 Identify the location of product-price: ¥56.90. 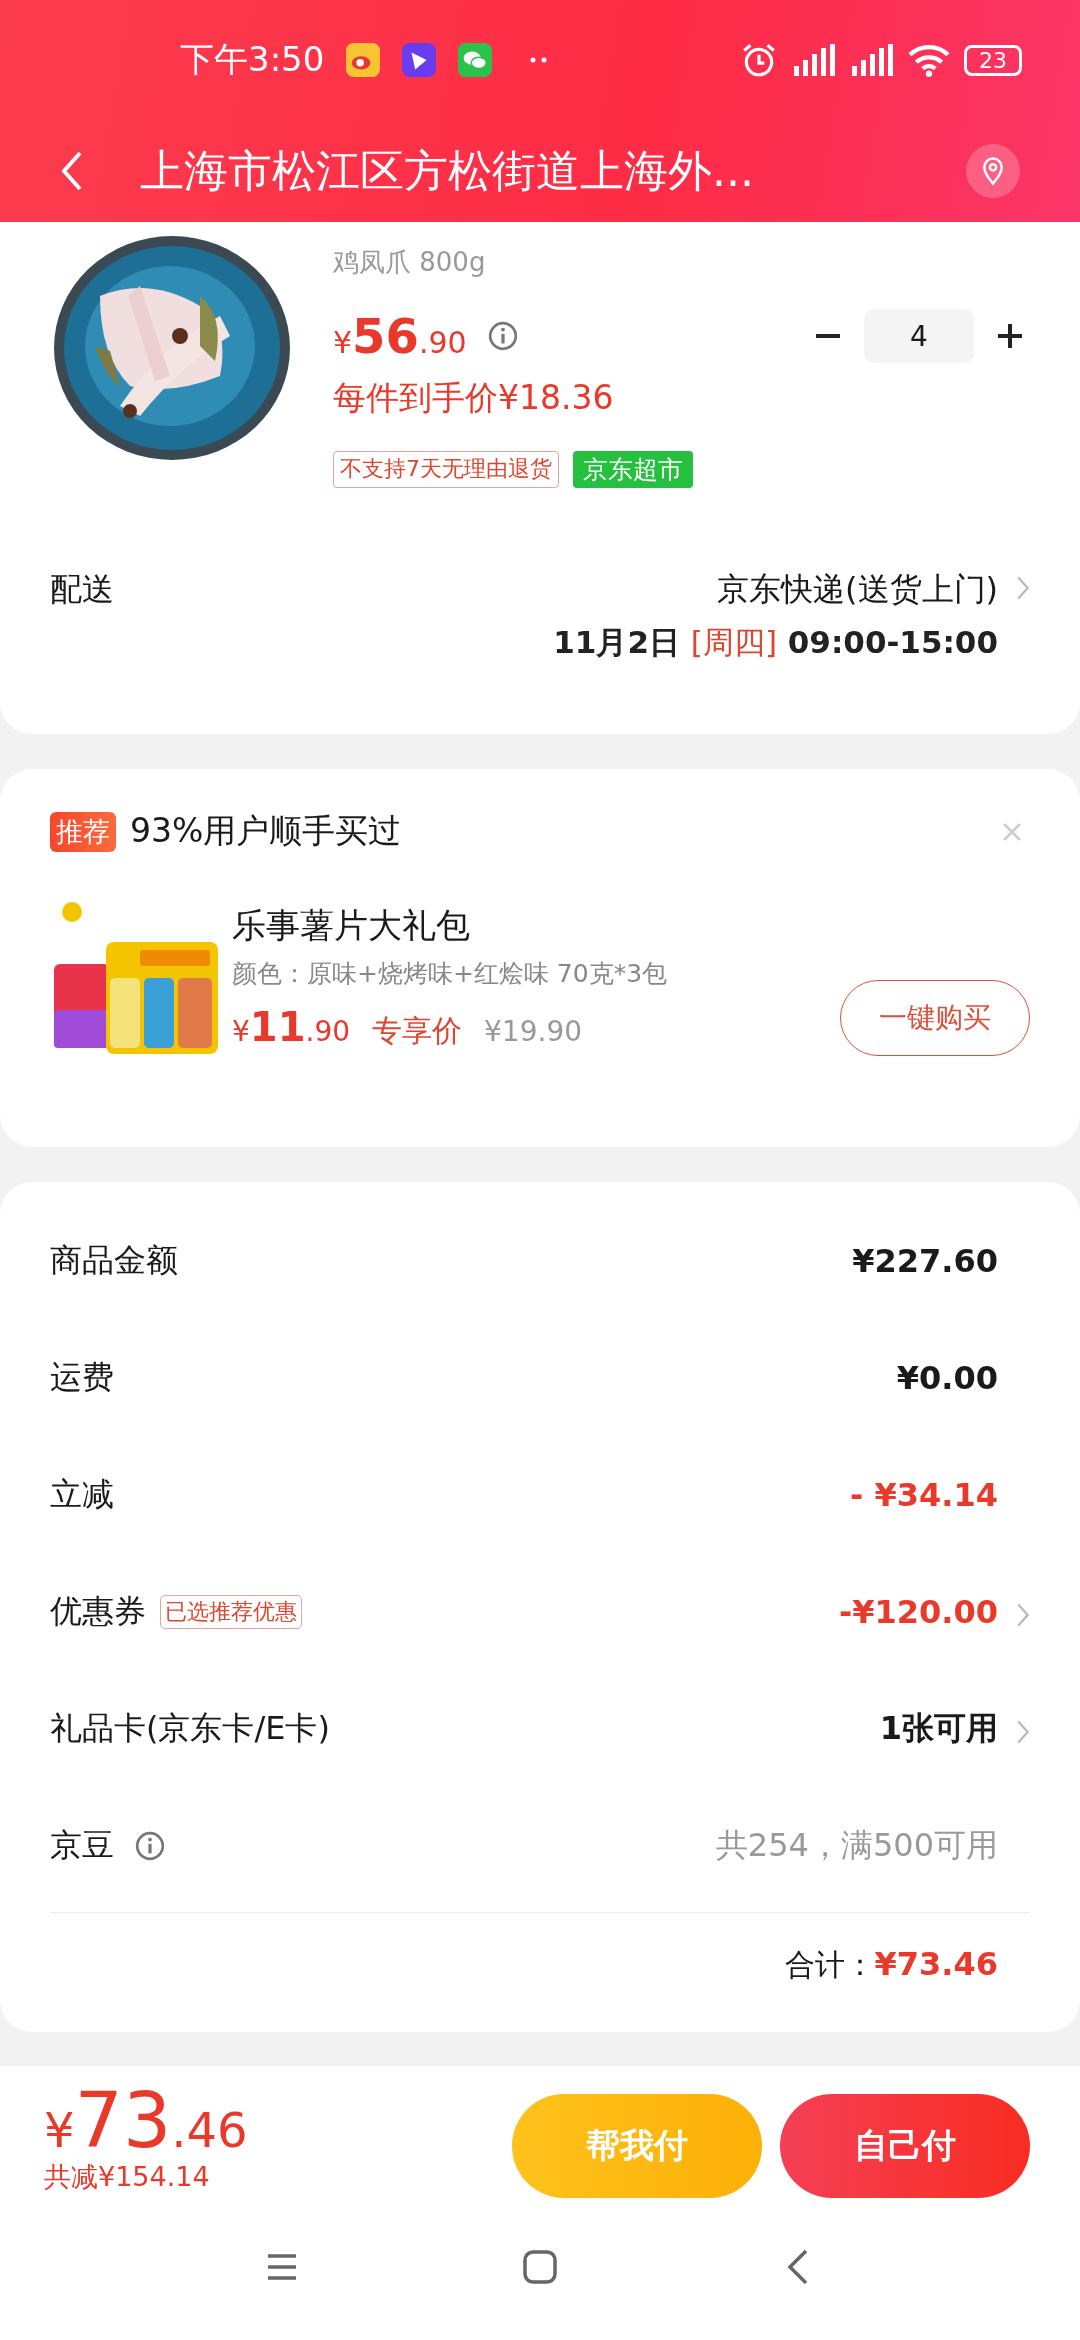
(400, 336).